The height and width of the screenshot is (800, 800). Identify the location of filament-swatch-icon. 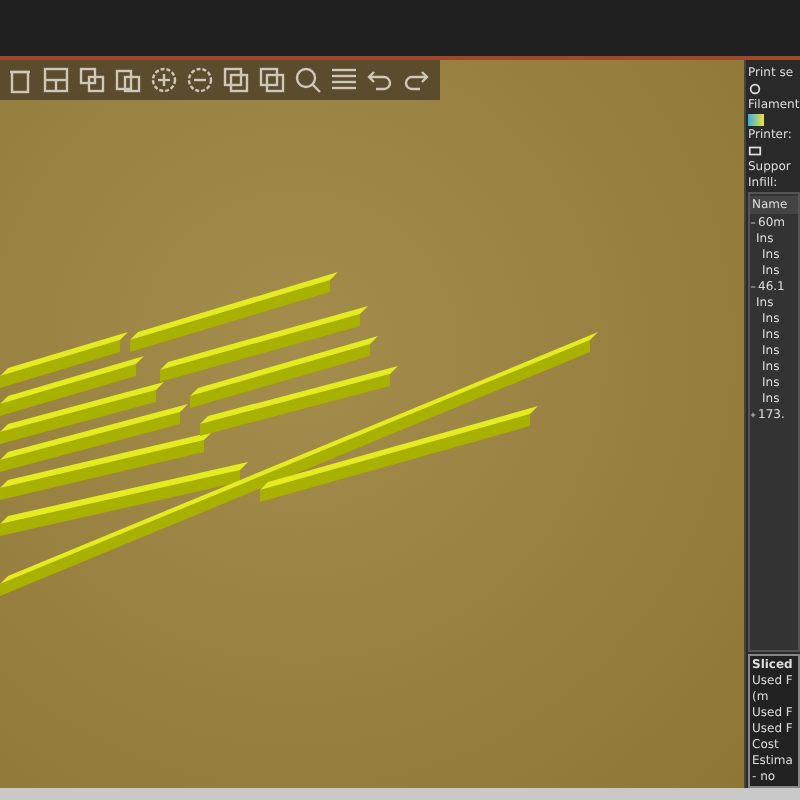
(756, 120).